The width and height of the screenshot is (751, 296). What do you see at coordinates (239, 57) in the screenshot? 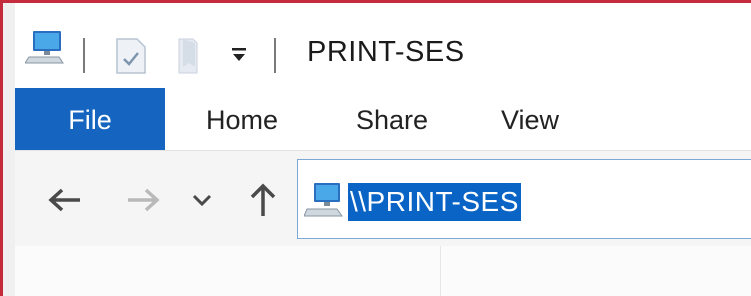
I see `customize-dropdown-icon` at bounding box center [239, 57].